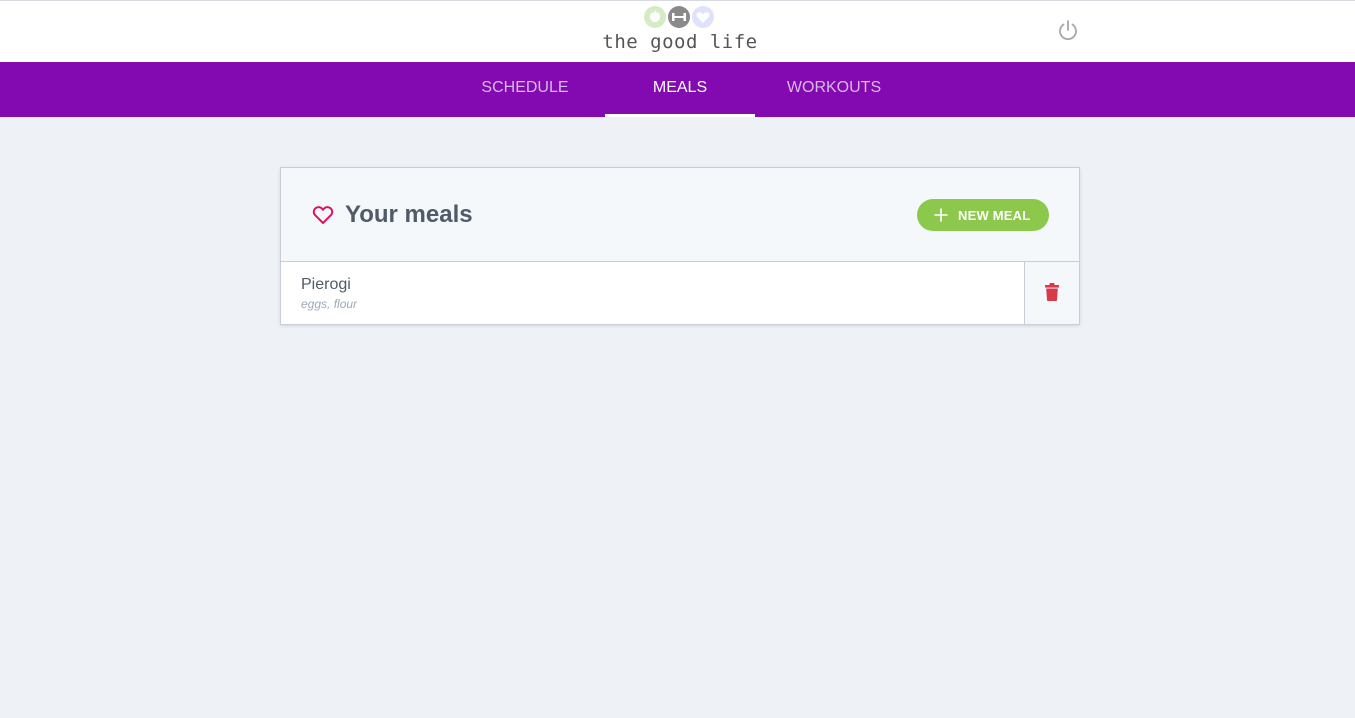 The image size is (1355, 718). I want to click on logout-button, so click(1068, 30).